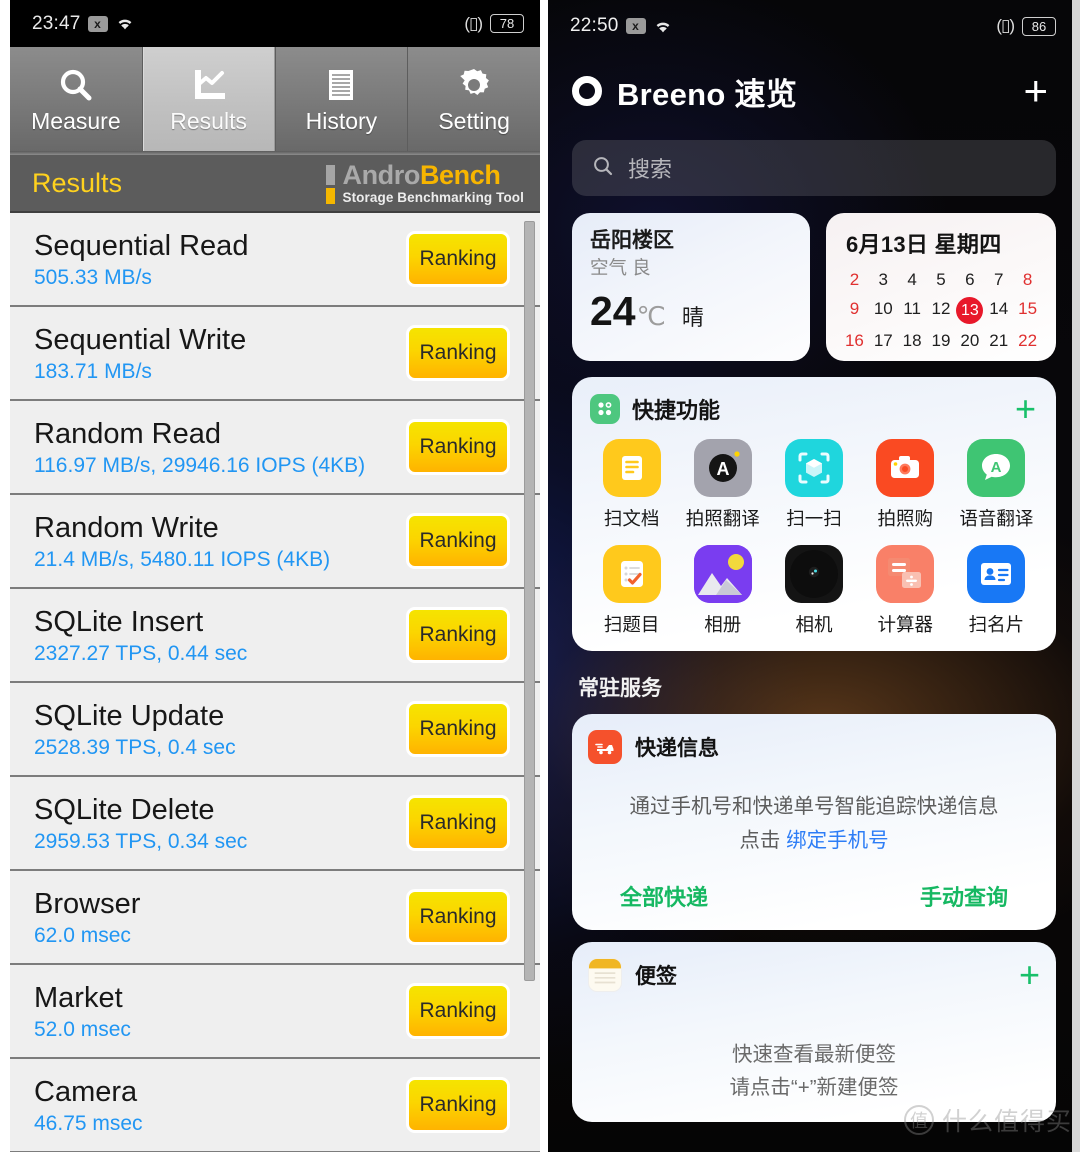 This screenshot has height=1152, width=1080. Describe the element at coordinates (969, 341) in the screenshot. I see `calendar-day: 20` at that location.